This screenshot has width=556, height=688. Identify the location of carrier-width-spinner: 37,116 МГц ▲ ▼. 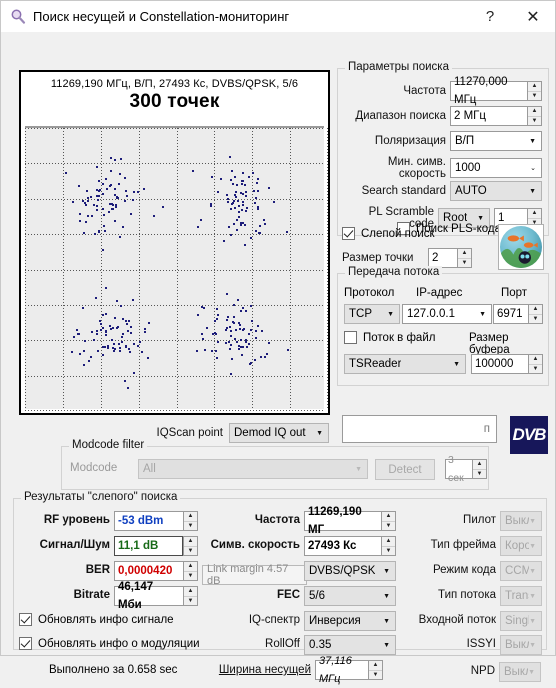
(349, 670).